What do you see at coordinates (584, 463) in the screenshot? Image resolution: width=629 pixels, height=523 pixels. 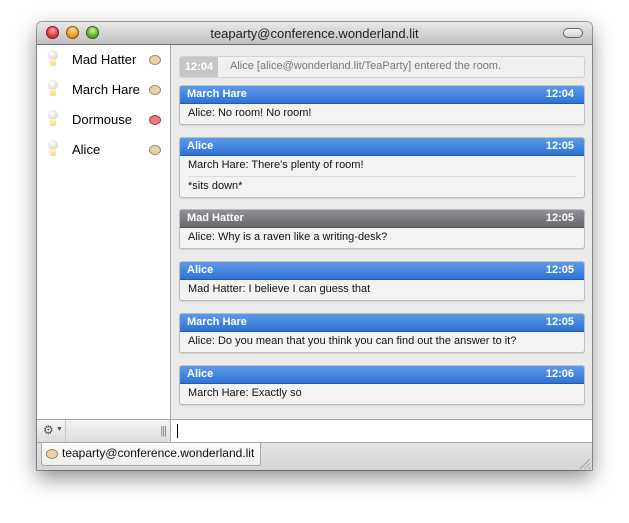 I see `resize-grip-icon` at bounding box center [584, 463].